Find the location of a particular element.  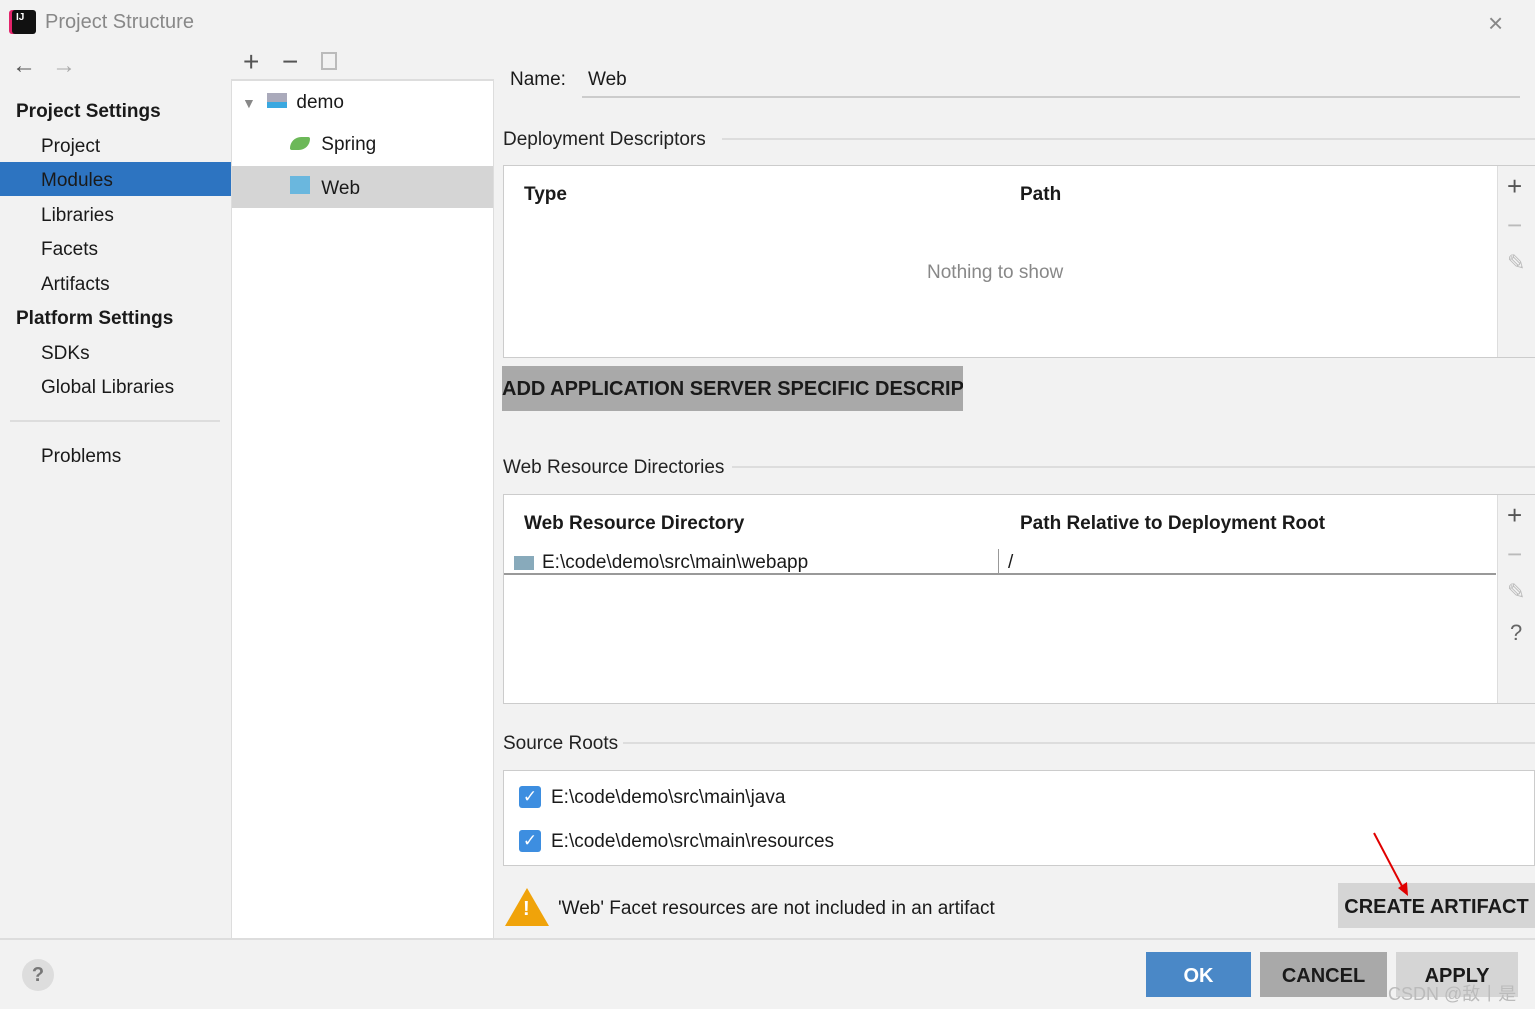

tree-item-spring: Spring is located at coordinates (362, 145).